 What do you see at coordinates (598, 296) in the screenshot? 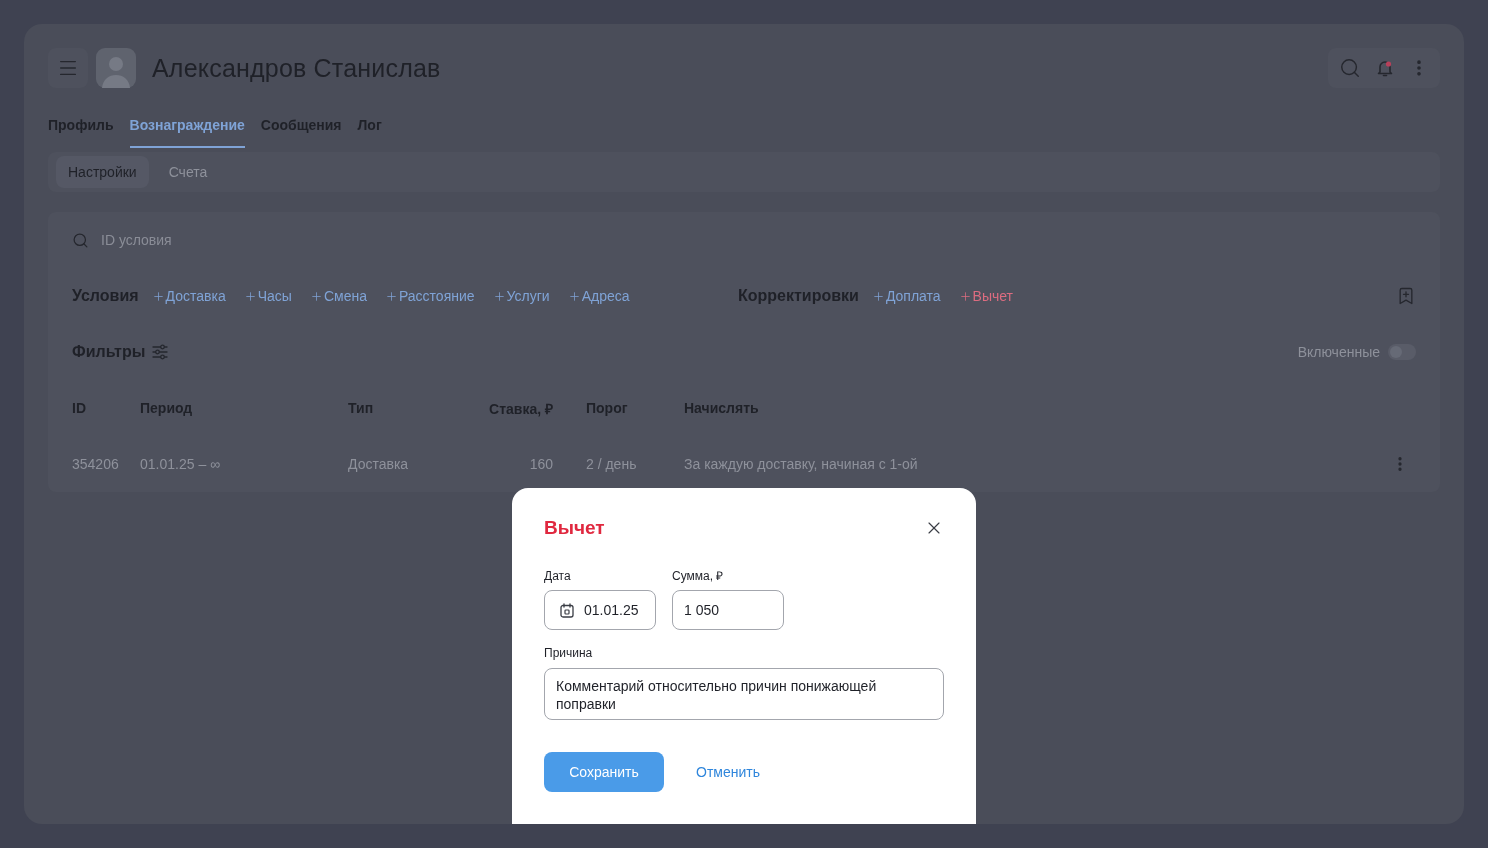
I see `add-condition-link: Адреса` at bounding box center [598, 296].